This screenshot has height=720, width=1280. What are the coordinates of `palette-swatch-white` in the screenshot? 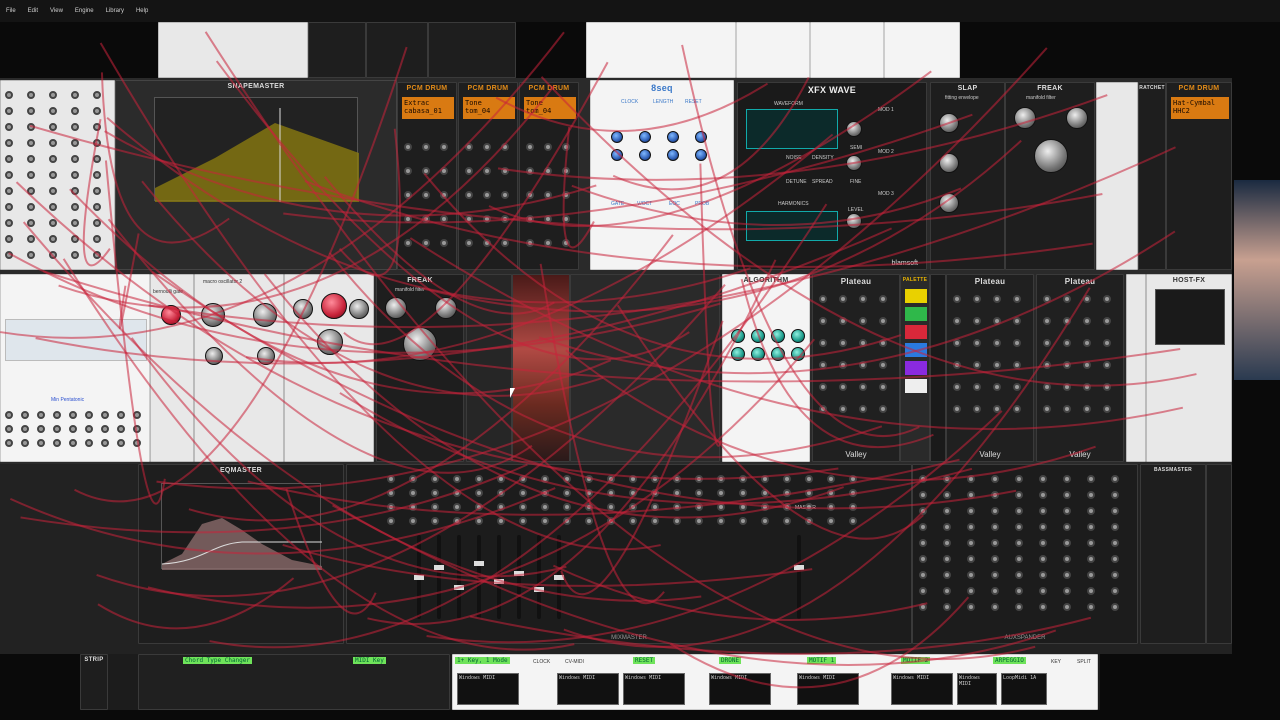 It's located at (916, 386).